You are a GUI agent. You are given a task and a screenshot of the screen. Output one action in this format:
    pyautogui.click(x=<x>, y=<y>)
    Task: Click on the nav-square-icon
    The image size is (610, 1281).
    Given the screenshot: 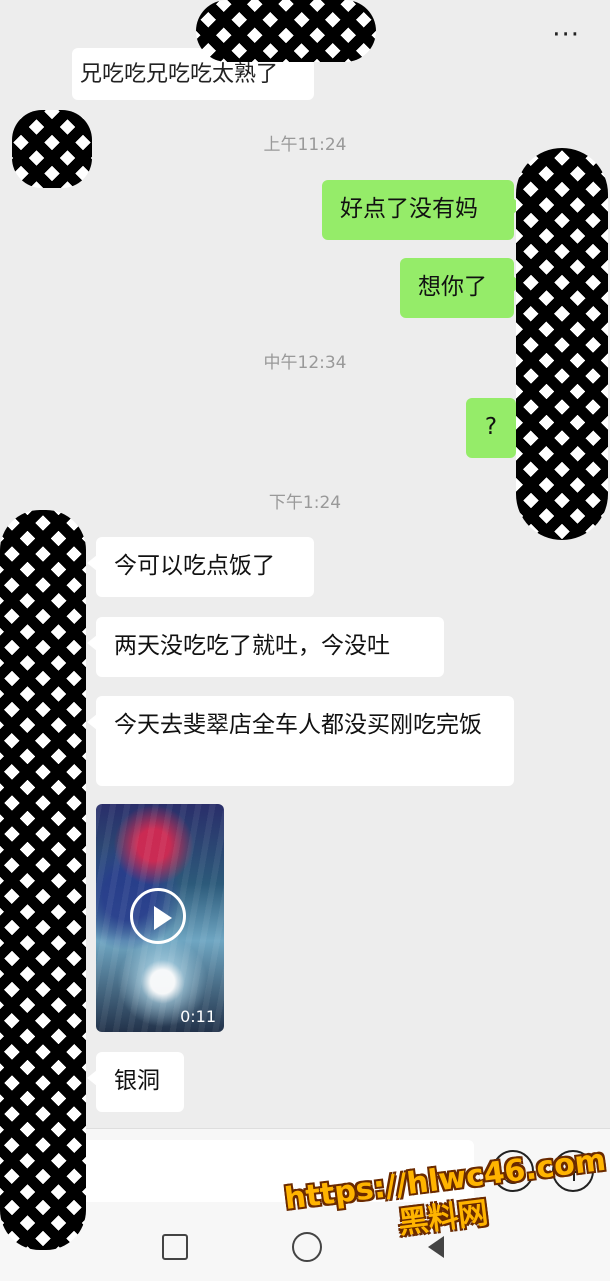 What is the action you would take?
    pyautogui.click(x=175, y=1247)
    